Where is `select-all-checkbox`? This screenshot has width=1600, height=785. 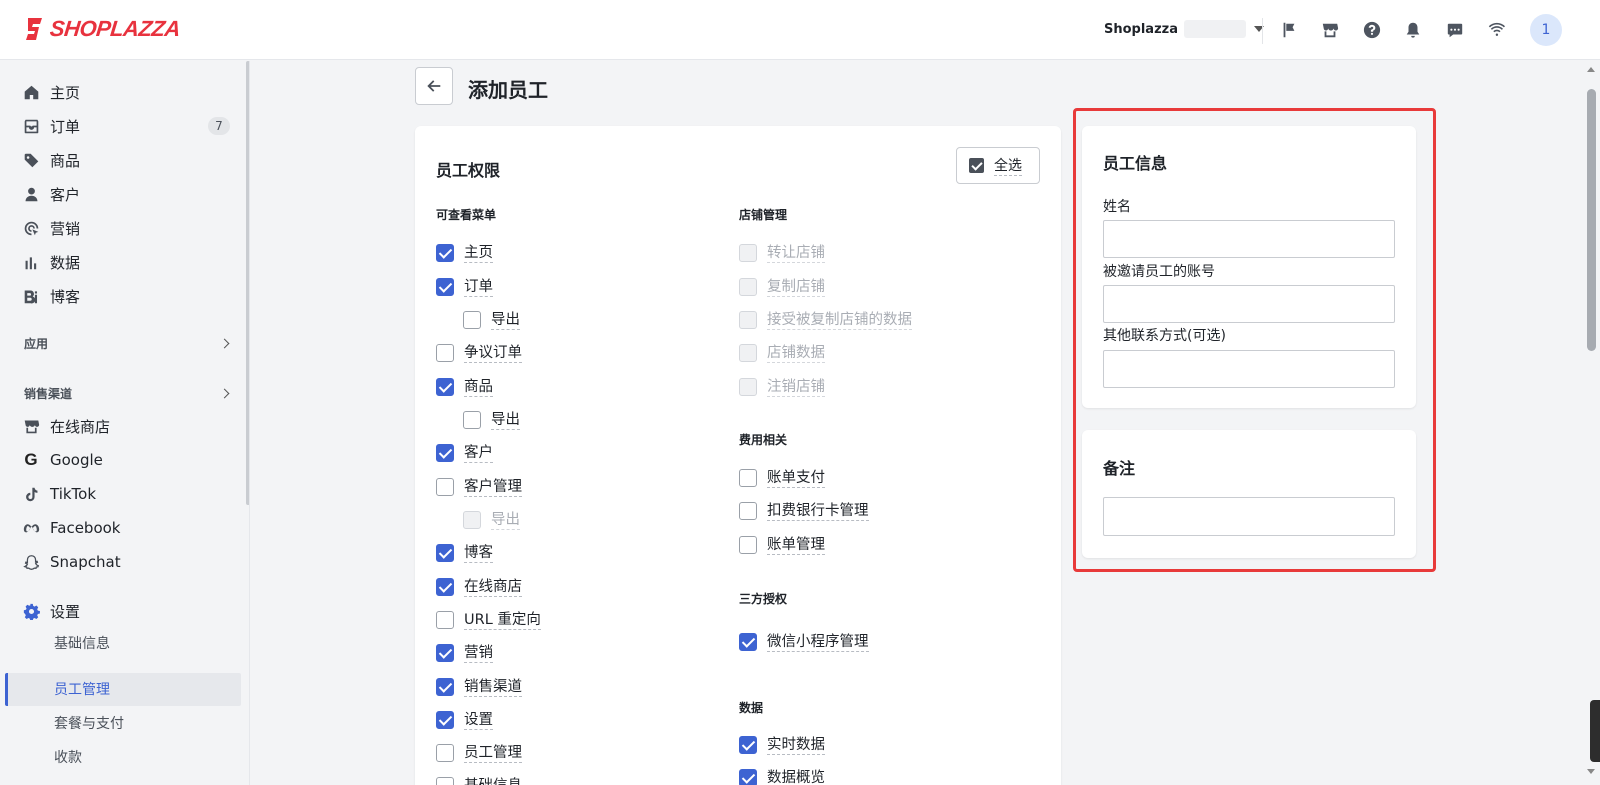 select-all-checkbox is located at coordinates (976, 165).